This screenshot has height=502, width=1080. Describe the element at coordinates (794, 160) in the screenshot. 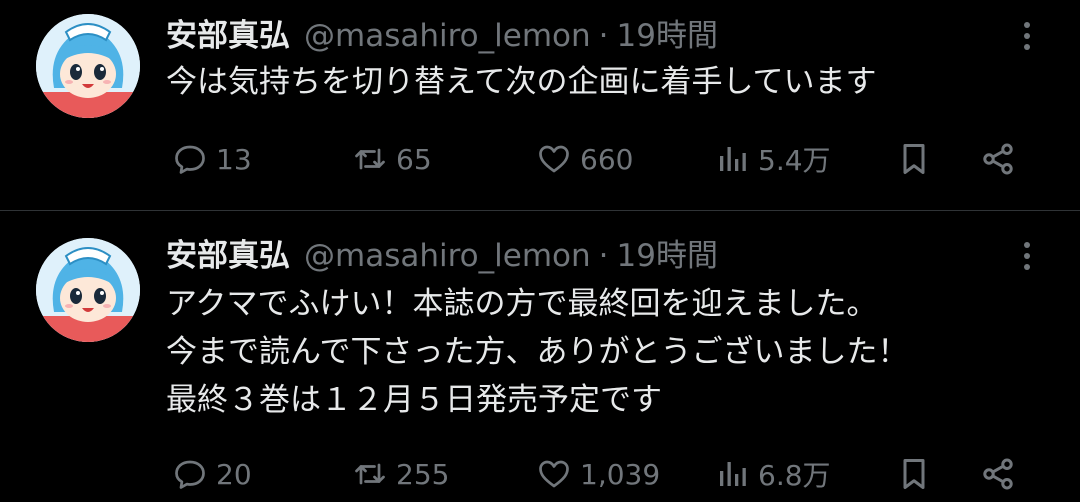

I see `views-count: 5.4万` at that location.